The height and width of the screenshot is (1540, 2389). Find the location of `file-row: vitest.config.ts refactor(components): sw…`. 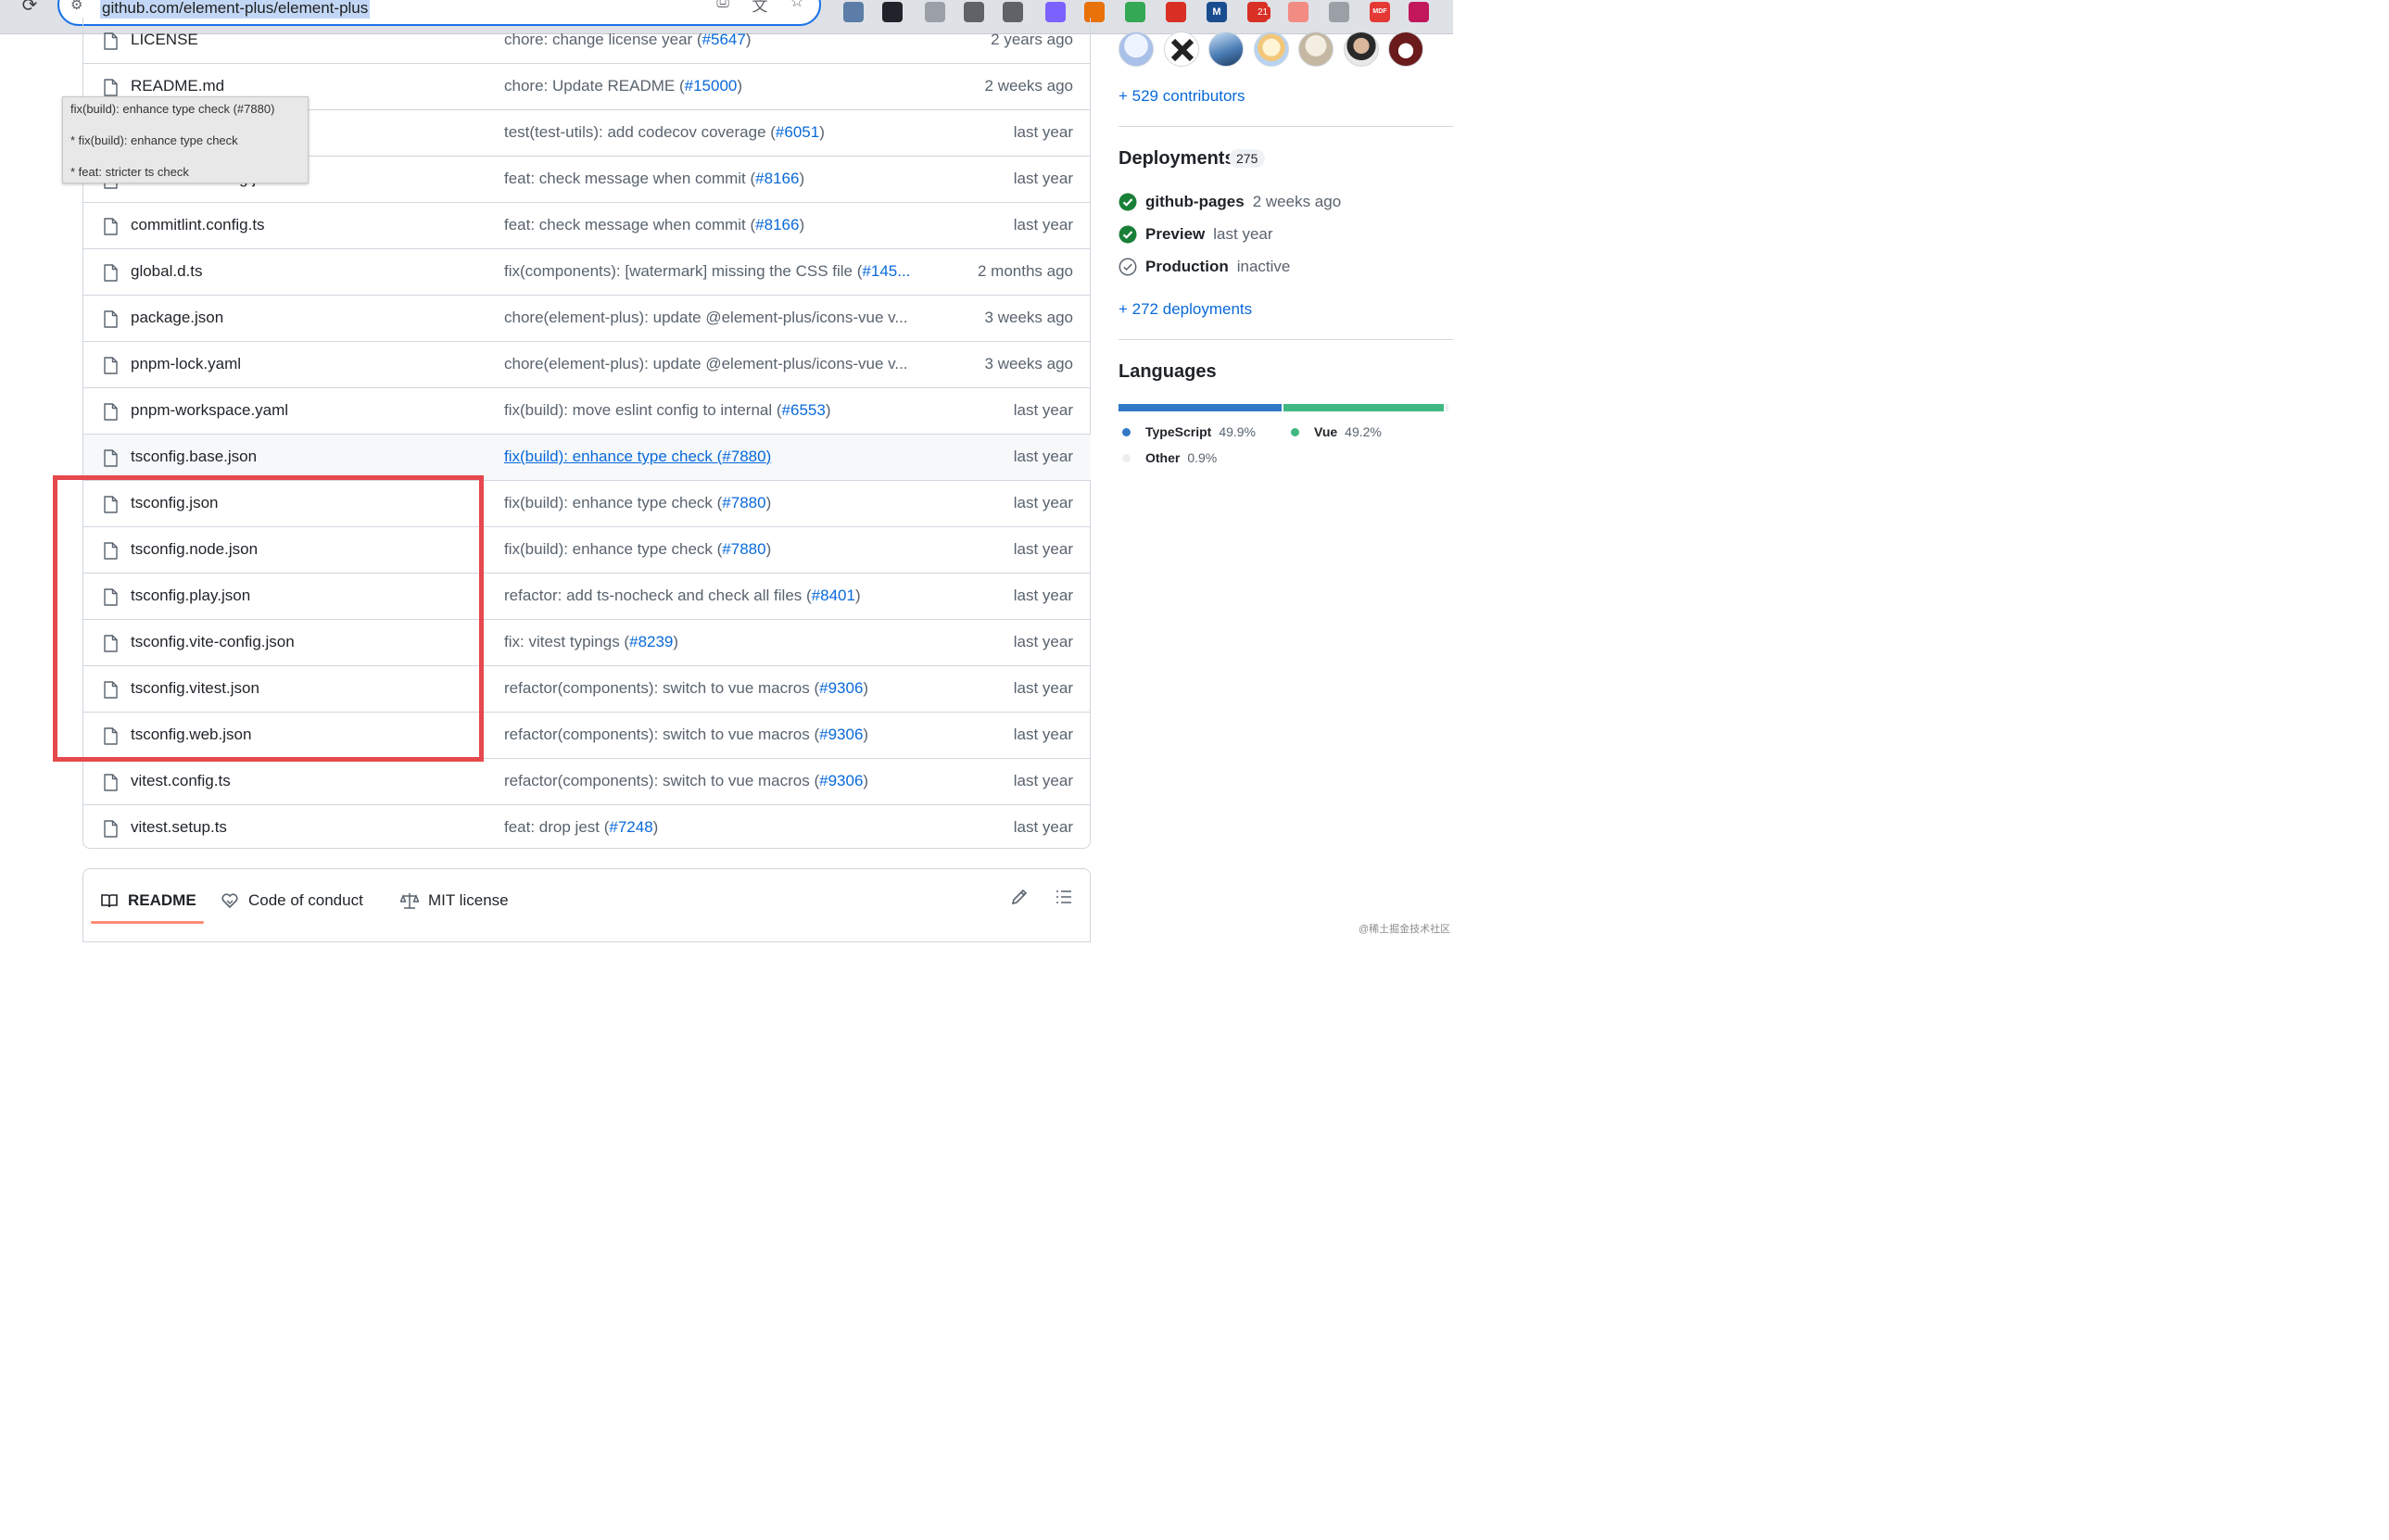

file-row: vitest.config.ts refactor(components): sw… is located at coordinates (587, 782).